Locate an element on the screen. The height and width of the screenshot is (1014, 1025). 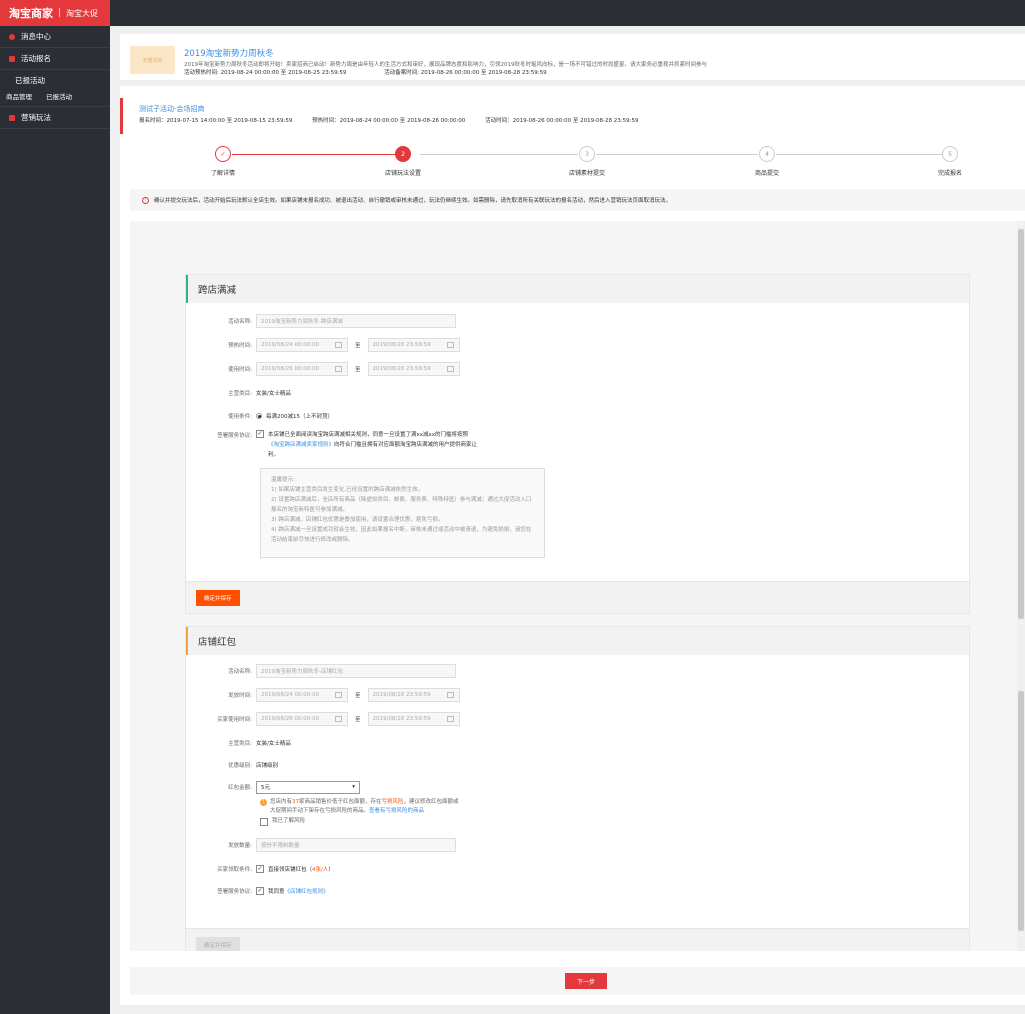
warn-count: 37 is located at coordinates (296, 802).